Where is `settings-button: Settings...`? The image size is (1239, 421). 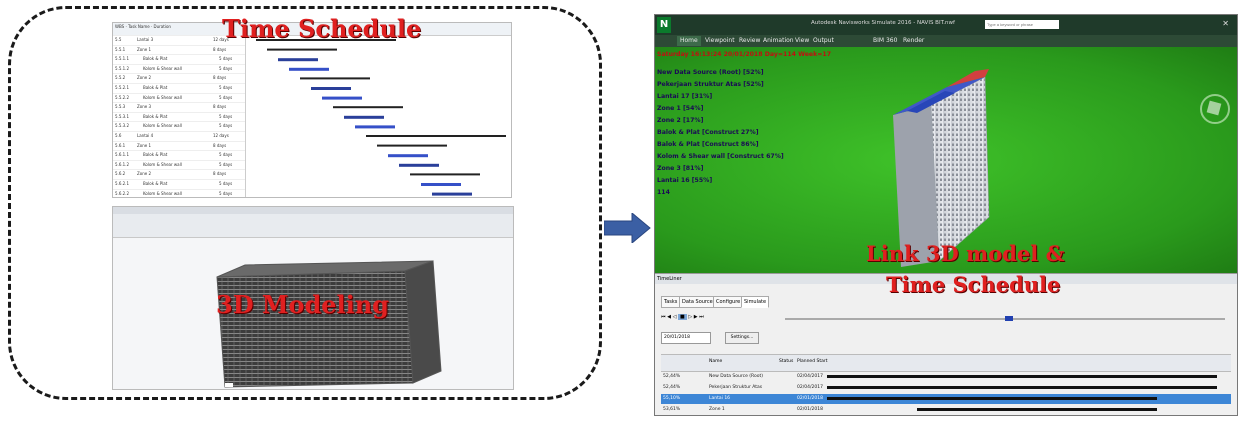 settings-button: Settings... is located at coordinates (742, 338).